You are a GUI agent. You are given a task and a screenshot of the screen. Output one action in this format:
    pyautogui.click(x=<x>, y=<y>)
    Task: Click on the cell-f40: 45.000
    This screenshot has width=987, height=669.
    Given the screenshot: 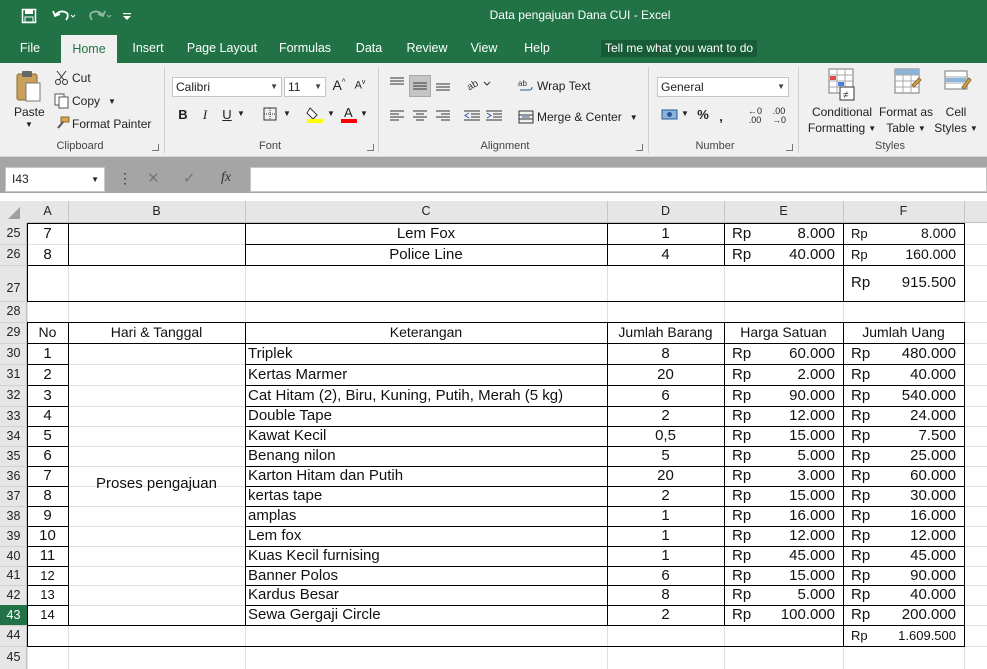 What is the action you would take?
    pyautogui.click(x=903, y=556)
    